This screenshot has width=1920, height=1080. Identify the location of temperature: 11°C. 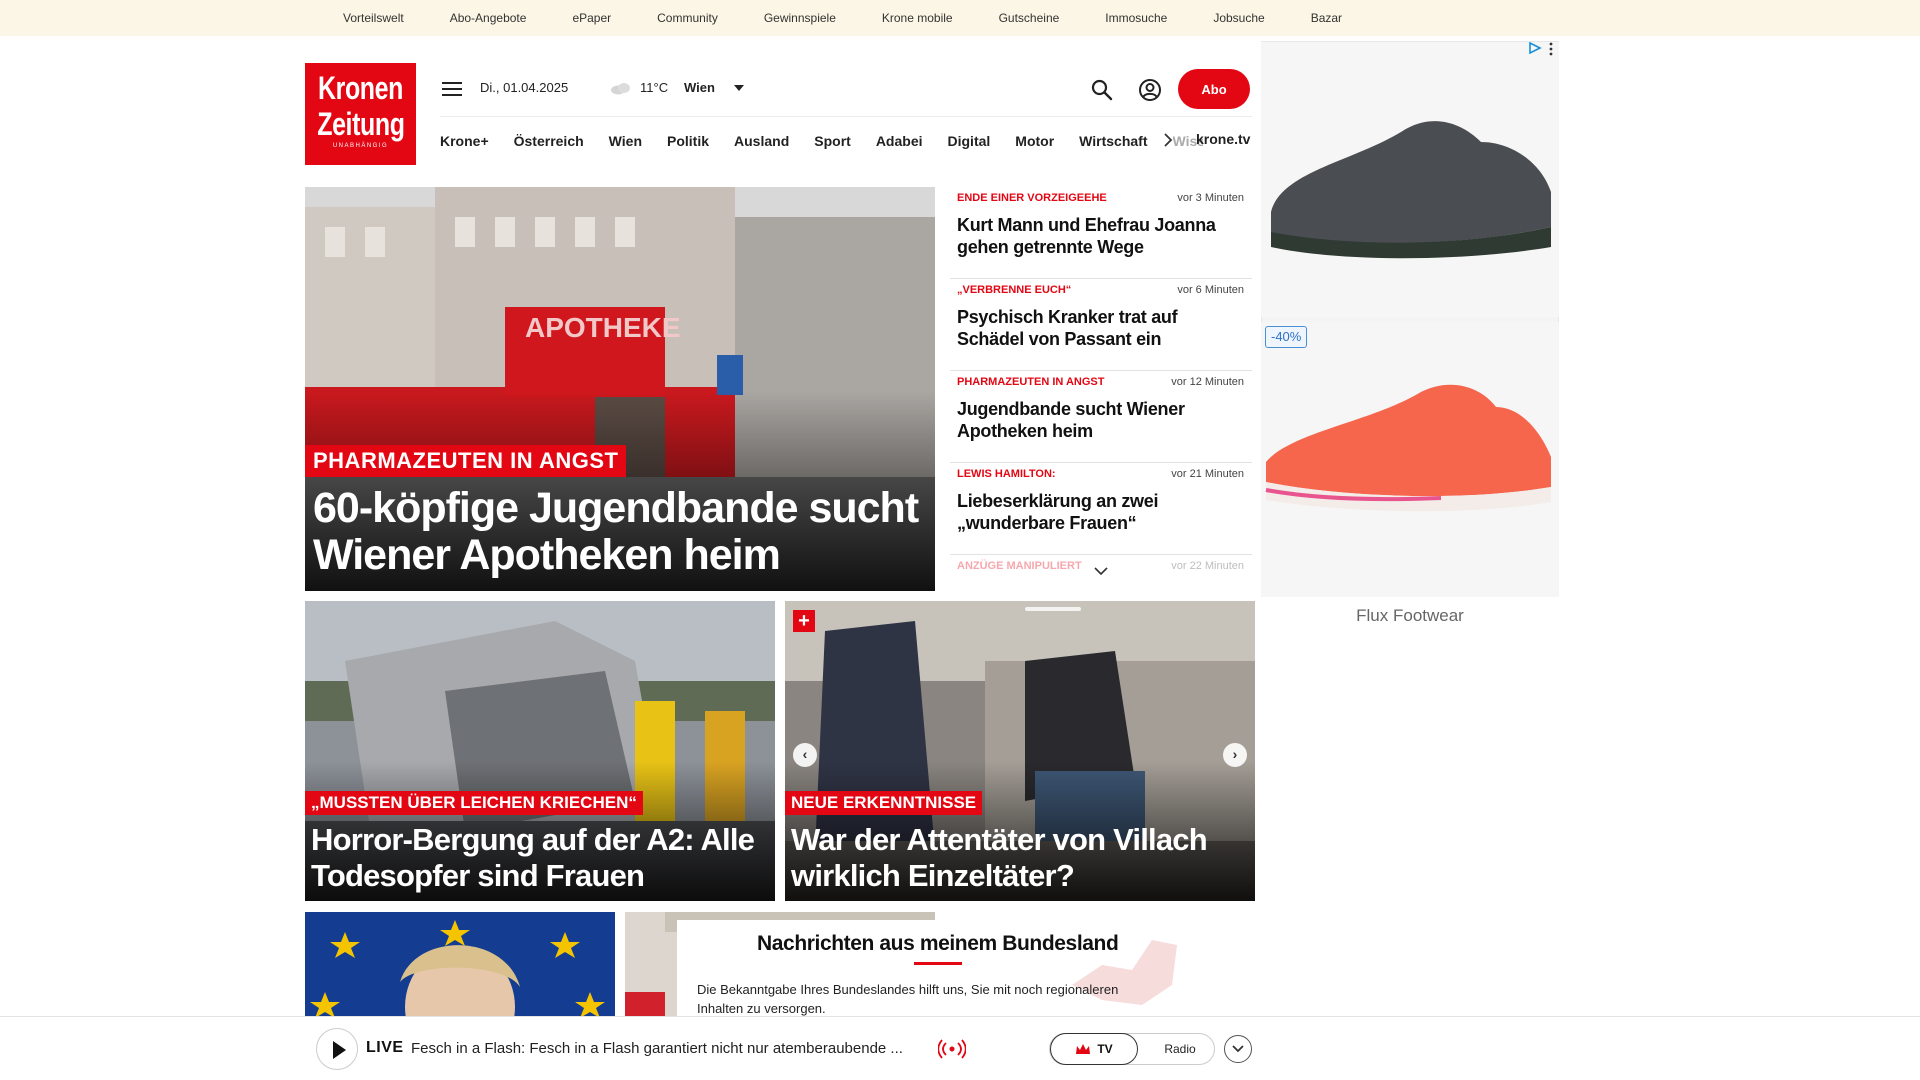
(654, 87).